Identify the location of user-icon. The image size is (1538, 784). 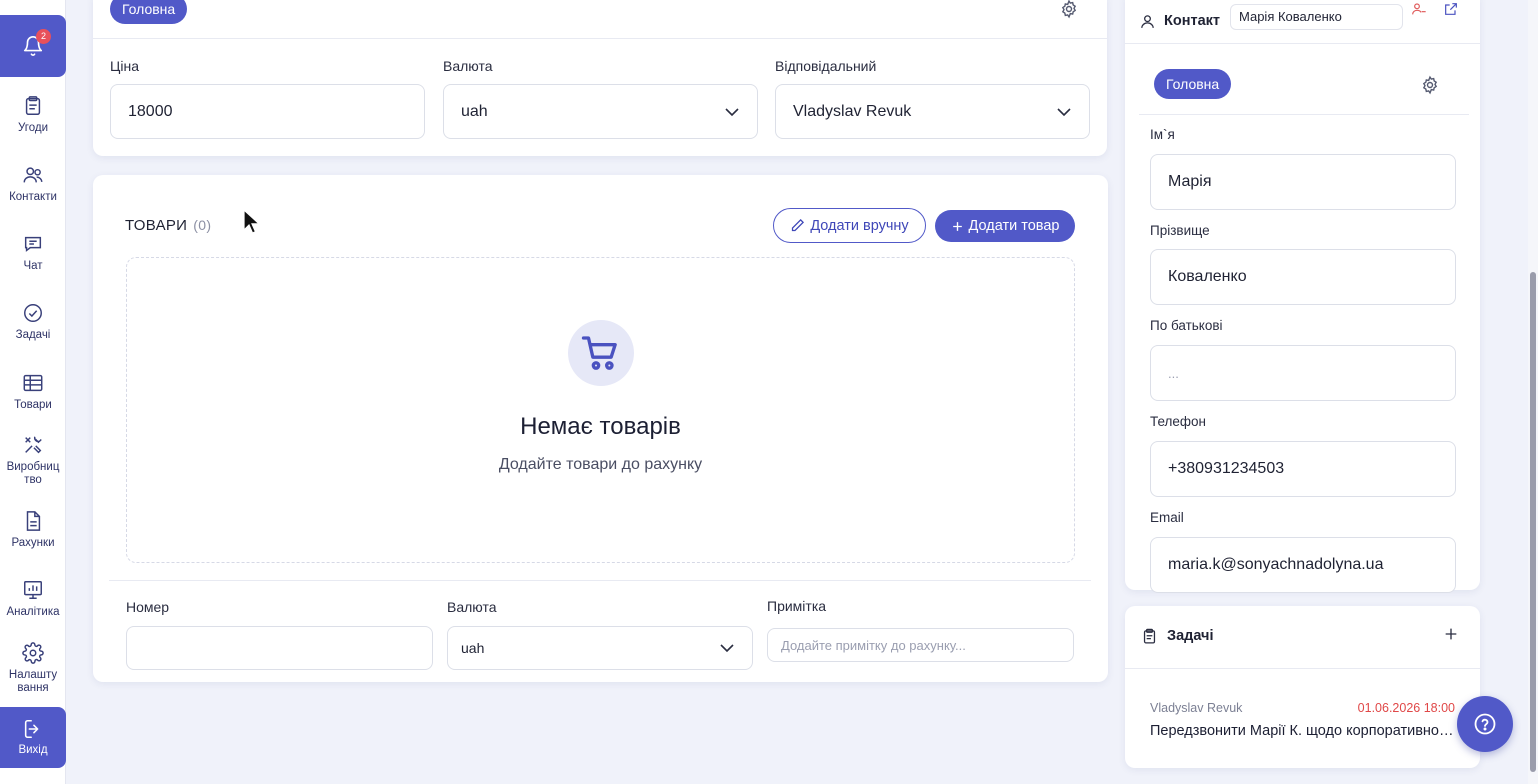
(1147, 21).